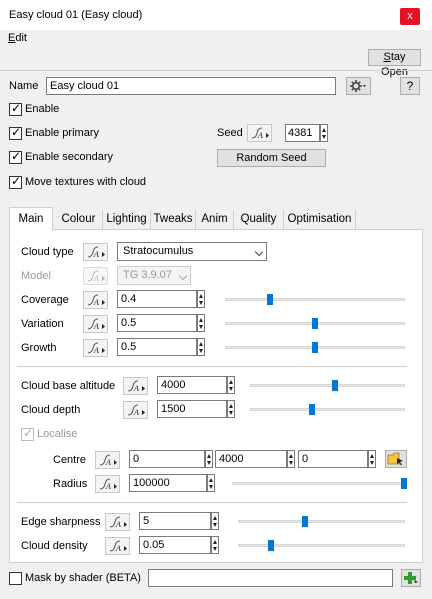 The height and width of the screenshot is (599, 432). Describe the element at coordinates (167, 459) in the screenshot. I see `centre-x-input: 0` at that location.